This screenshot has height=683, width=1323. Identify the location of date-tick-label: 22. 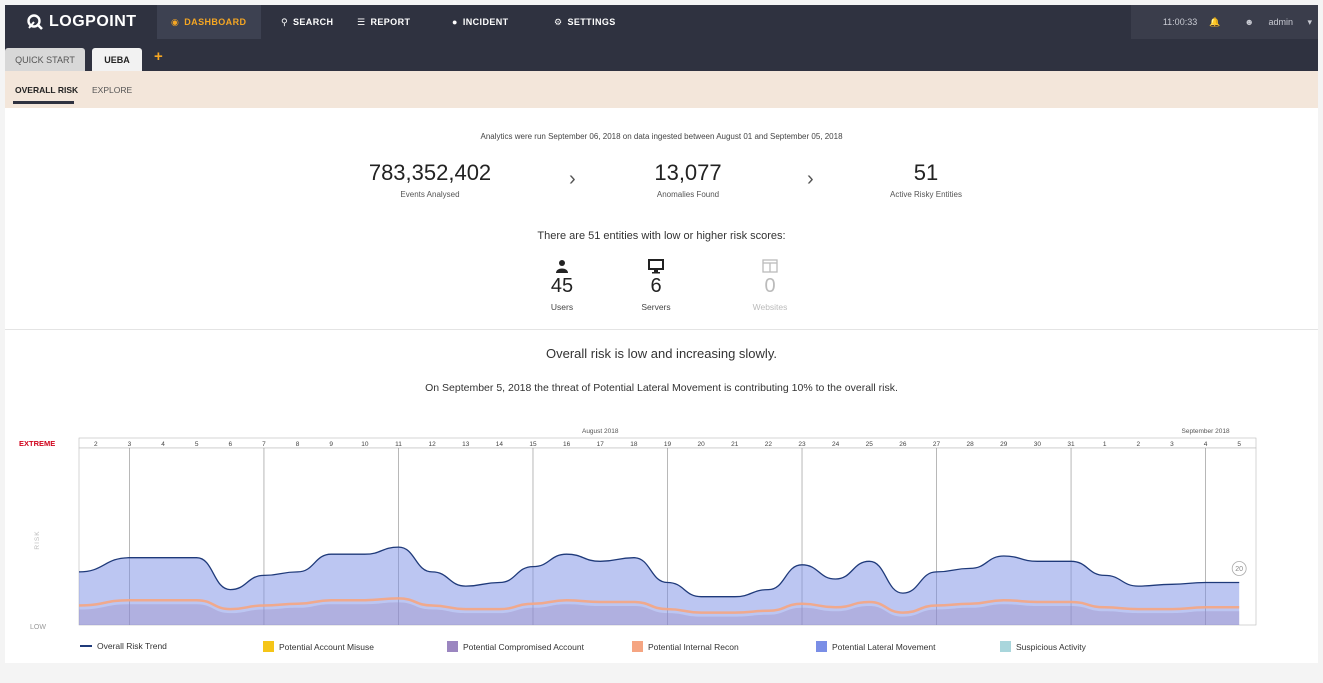
(769, 444).